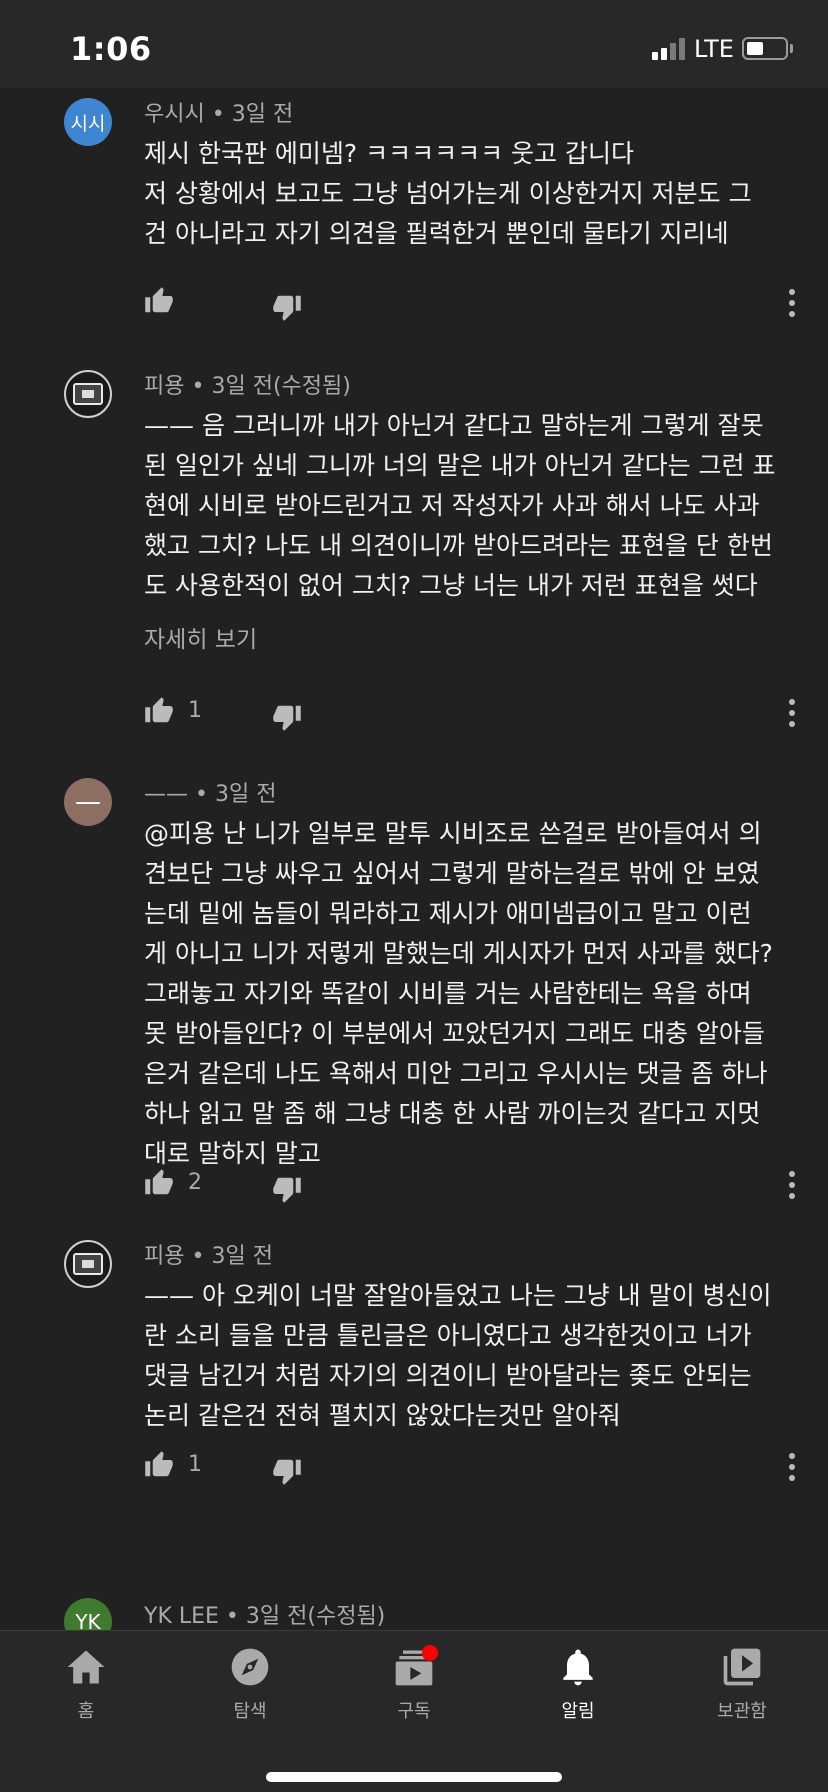 The height and width of the screenshot is (1792, 828). I want to click on bottom-navigation: 홈 탐색 구독 알림 보관함, so click(414, 1711).